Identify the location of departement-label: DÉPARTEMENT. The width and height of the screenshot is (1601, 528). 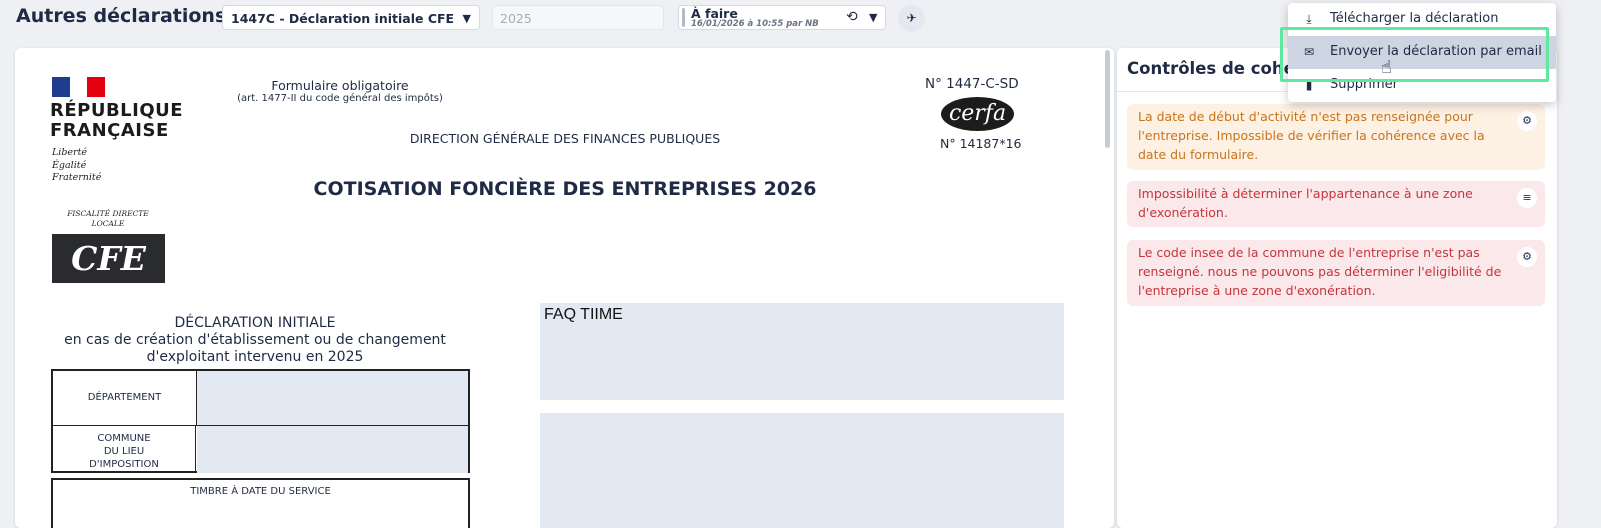
(125, 398).